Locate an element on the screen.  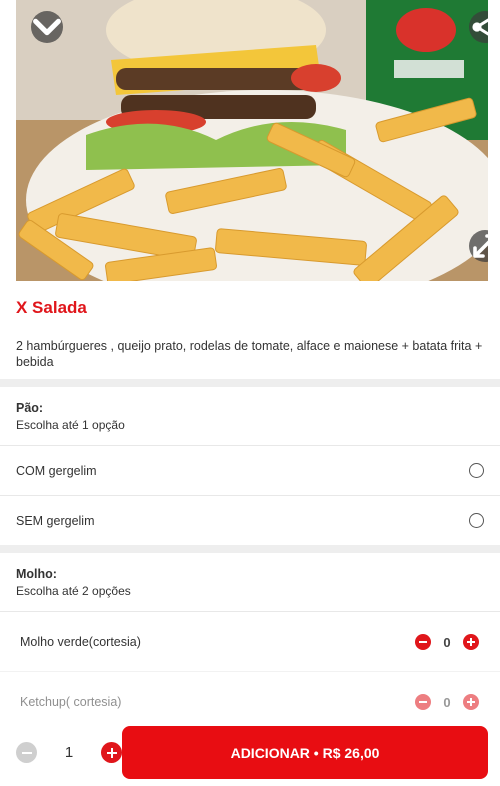
option-label: COM gergelim is located at coordinates (56, 470).